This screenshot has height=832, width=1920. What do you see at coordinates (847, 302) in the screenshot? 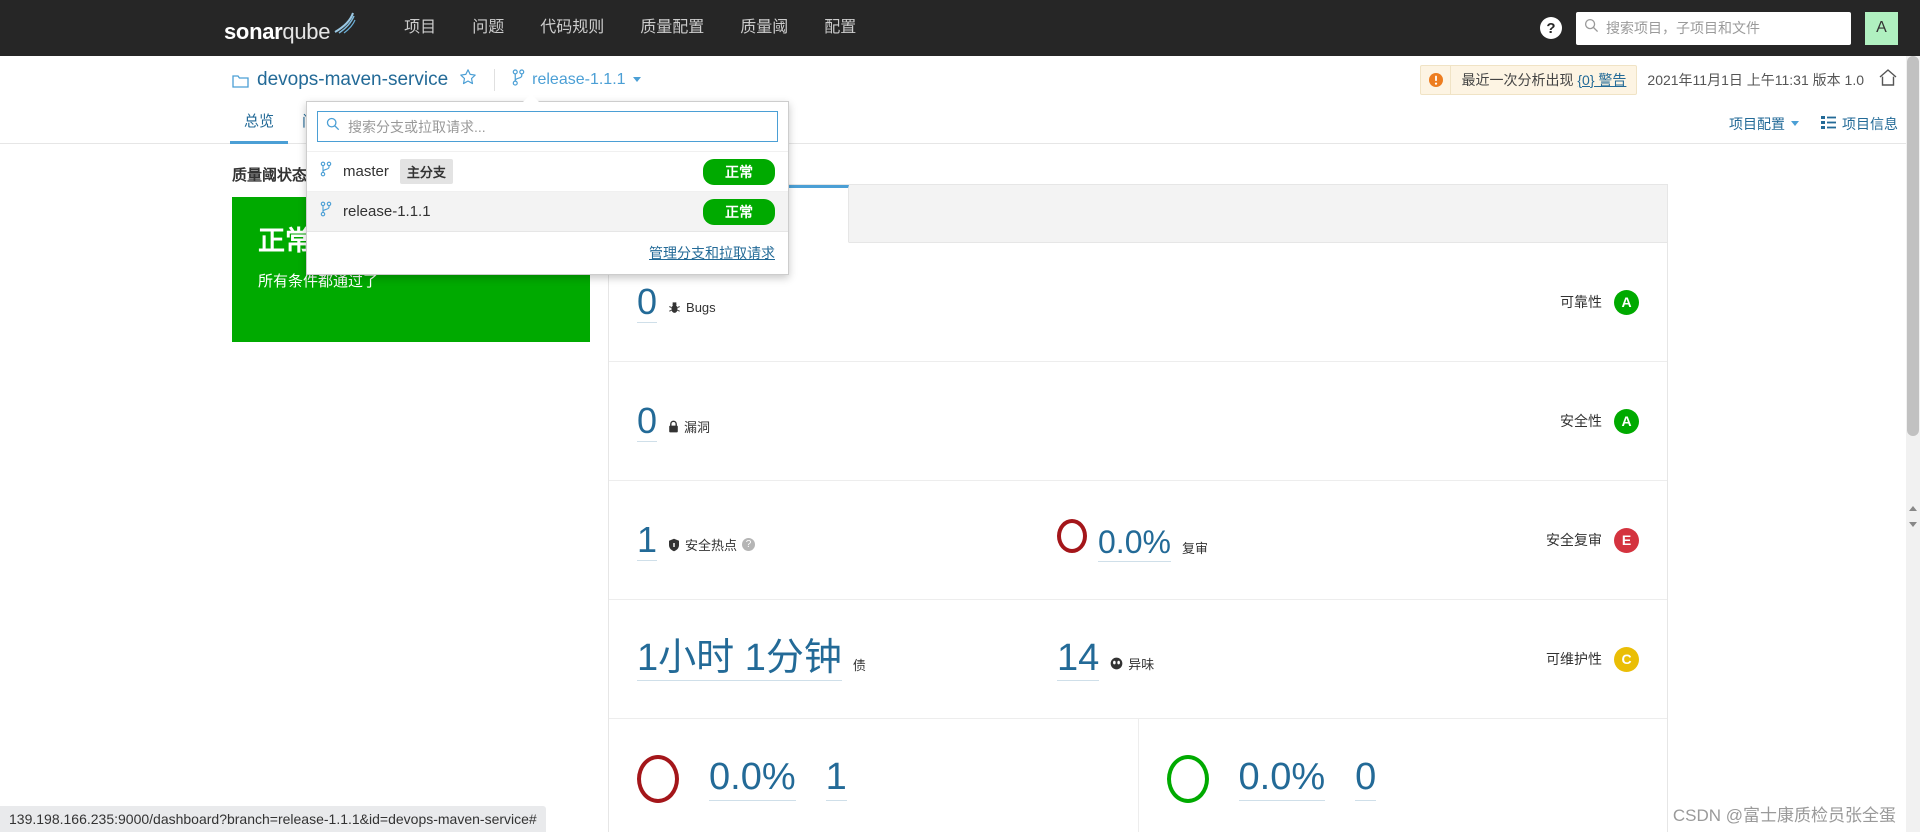
I see `bugs-measure: 0 Bugs` at bounding box center [847, 302].